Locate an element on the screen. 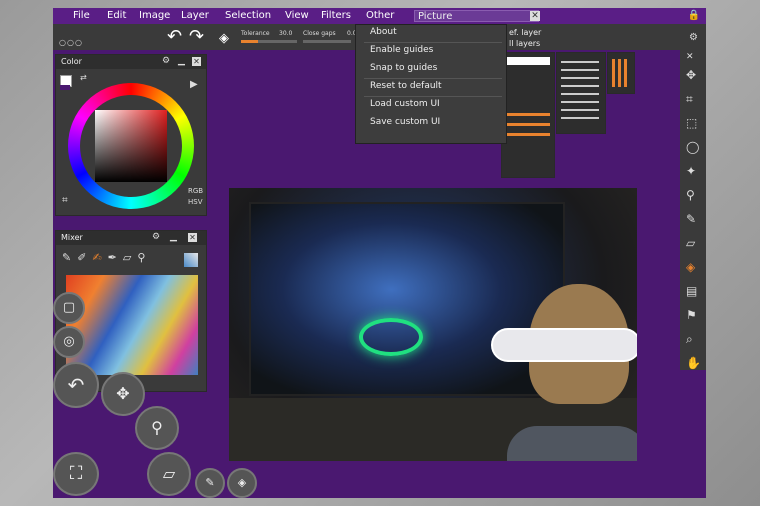 This screenshot has height=506, width=760. saturation-value-square is located at coordinates (131, 146).